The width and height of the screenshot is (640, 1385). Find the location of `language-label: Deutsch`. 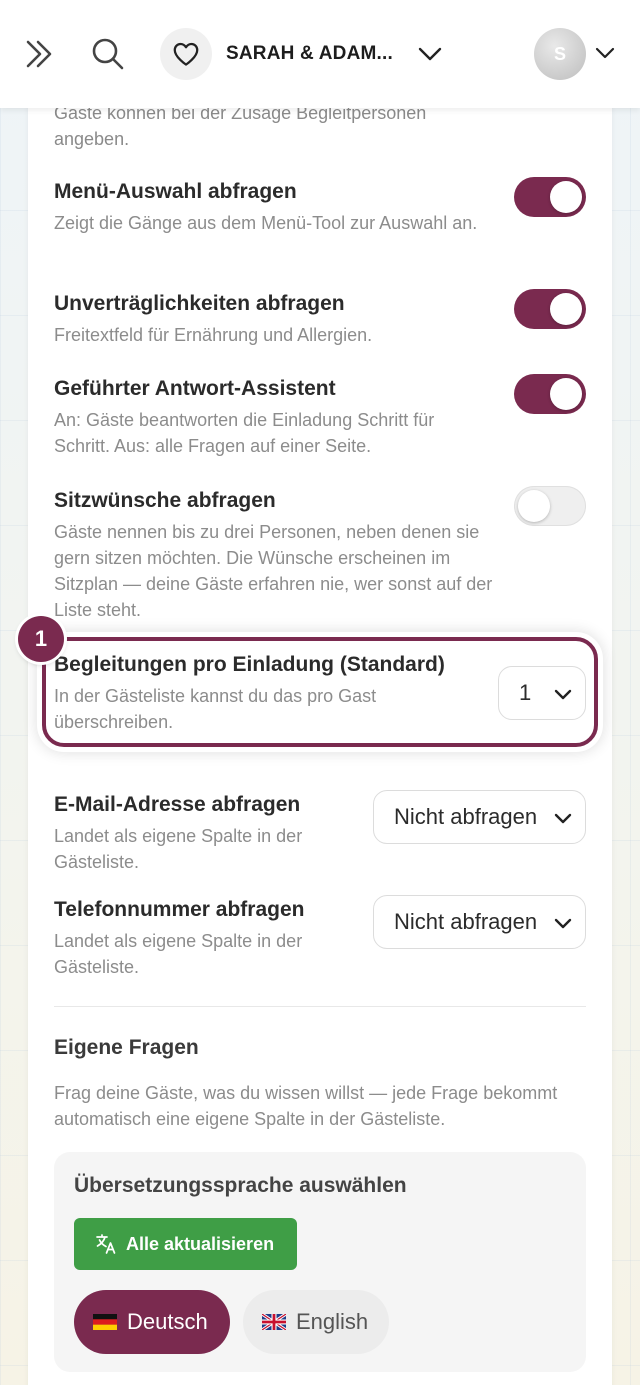

language-label: Deutsch is located at coordinates (167, 1321).